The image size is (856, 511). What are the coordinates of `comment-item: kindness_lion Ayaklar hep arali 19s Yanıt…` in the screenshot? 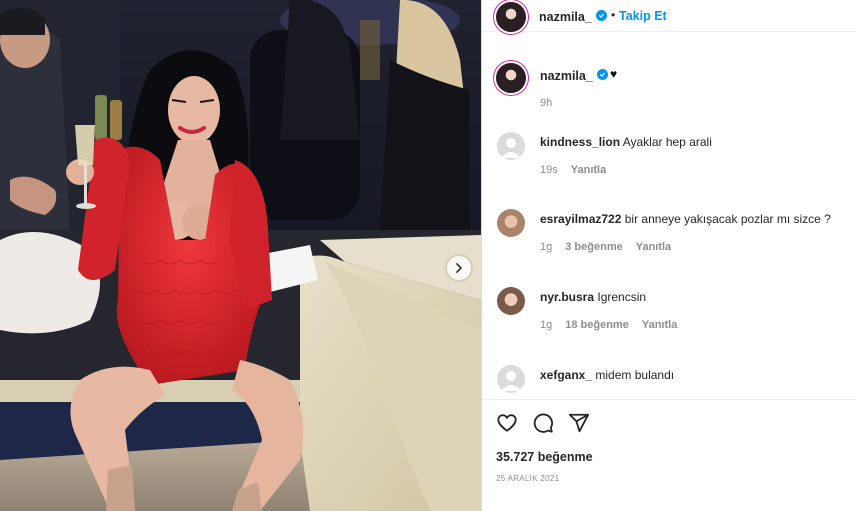 It's located at (669, 158).